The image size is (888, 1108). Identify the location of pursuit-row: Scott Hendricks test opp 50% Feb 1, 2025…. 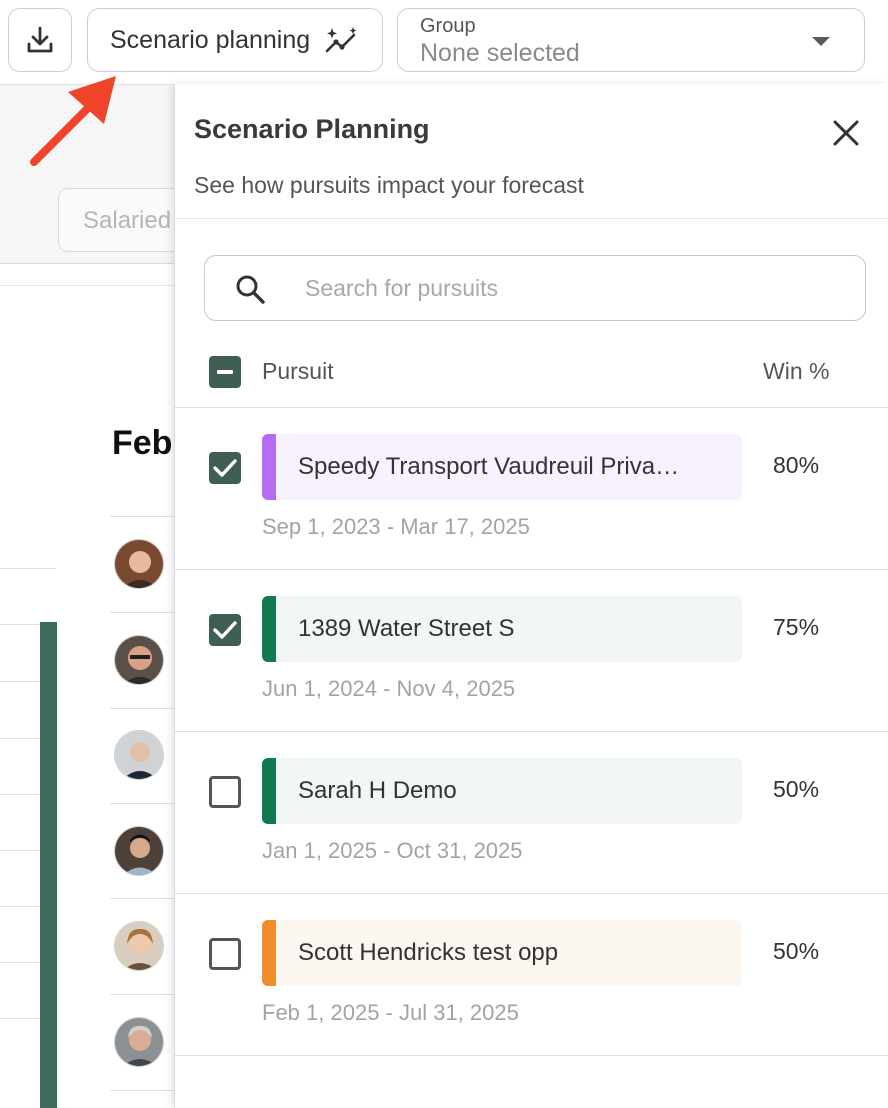
(531, 975).